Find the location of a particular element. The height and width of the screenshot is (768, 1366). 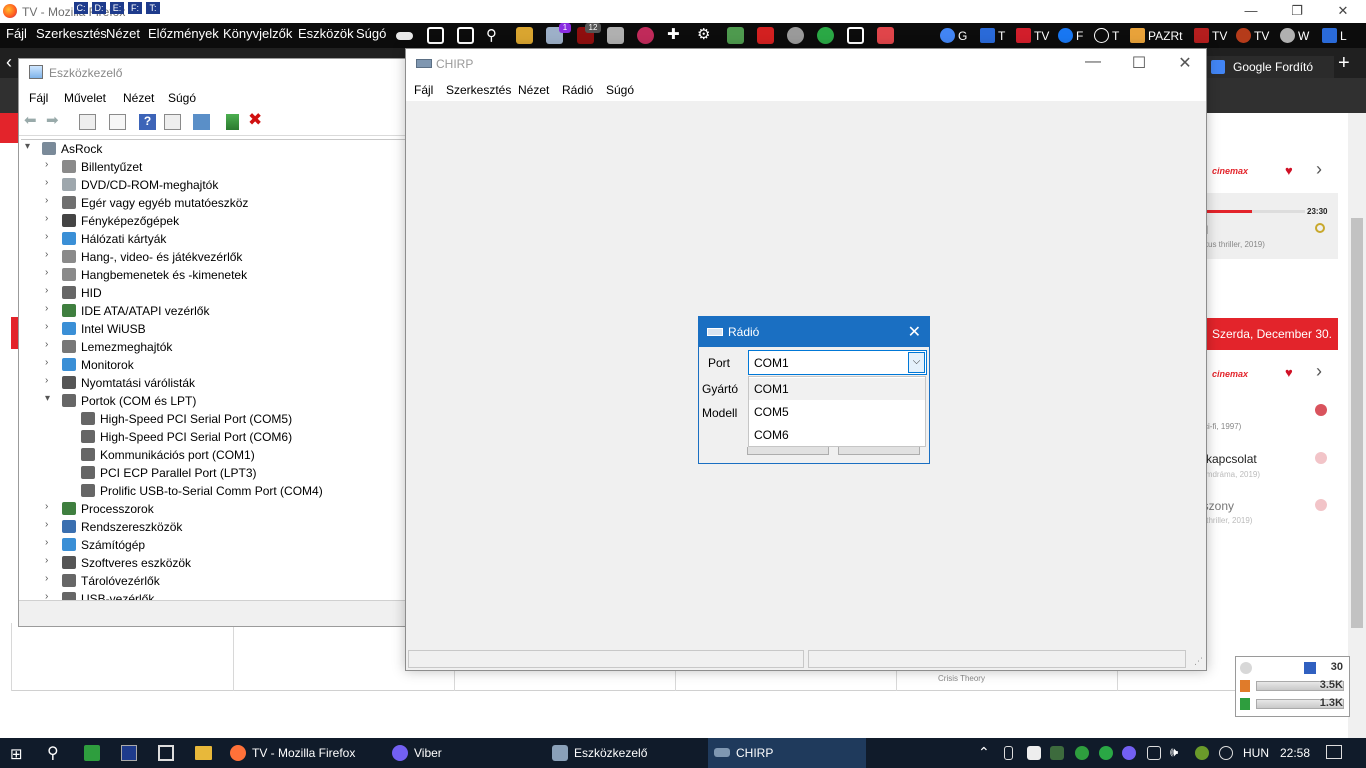

port-option: COM5 is located at coordinates (837, 412).